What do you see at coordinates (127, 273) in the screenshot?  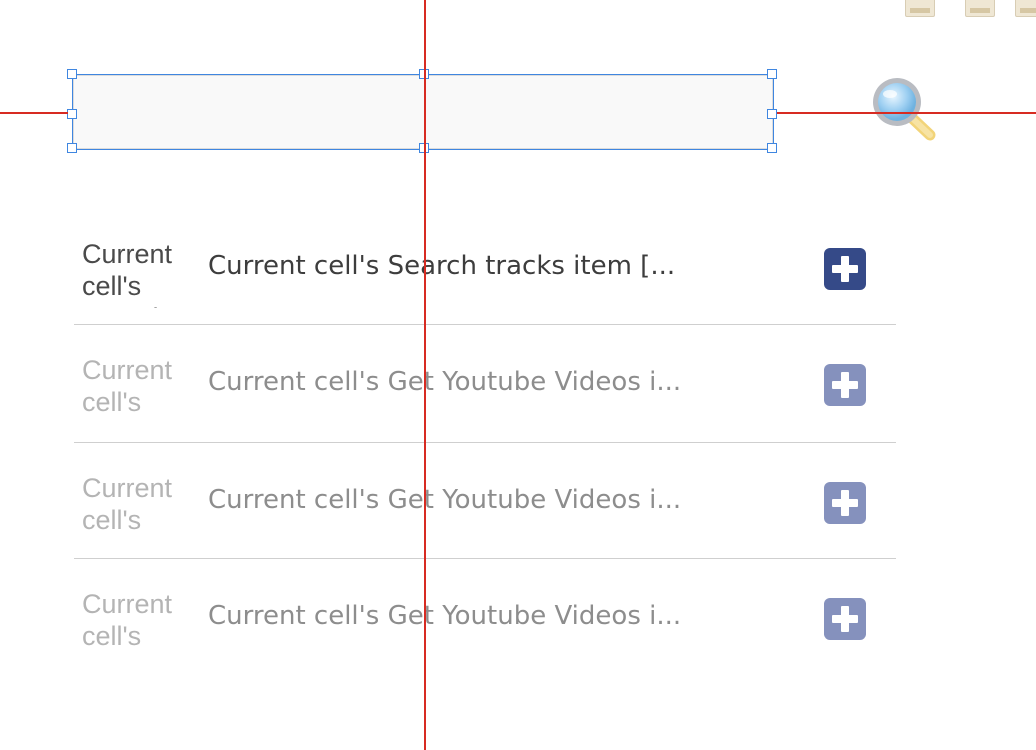 I see `item-thumbnail-text: Current cell's Search tracks` at bounding box center [127, 273].